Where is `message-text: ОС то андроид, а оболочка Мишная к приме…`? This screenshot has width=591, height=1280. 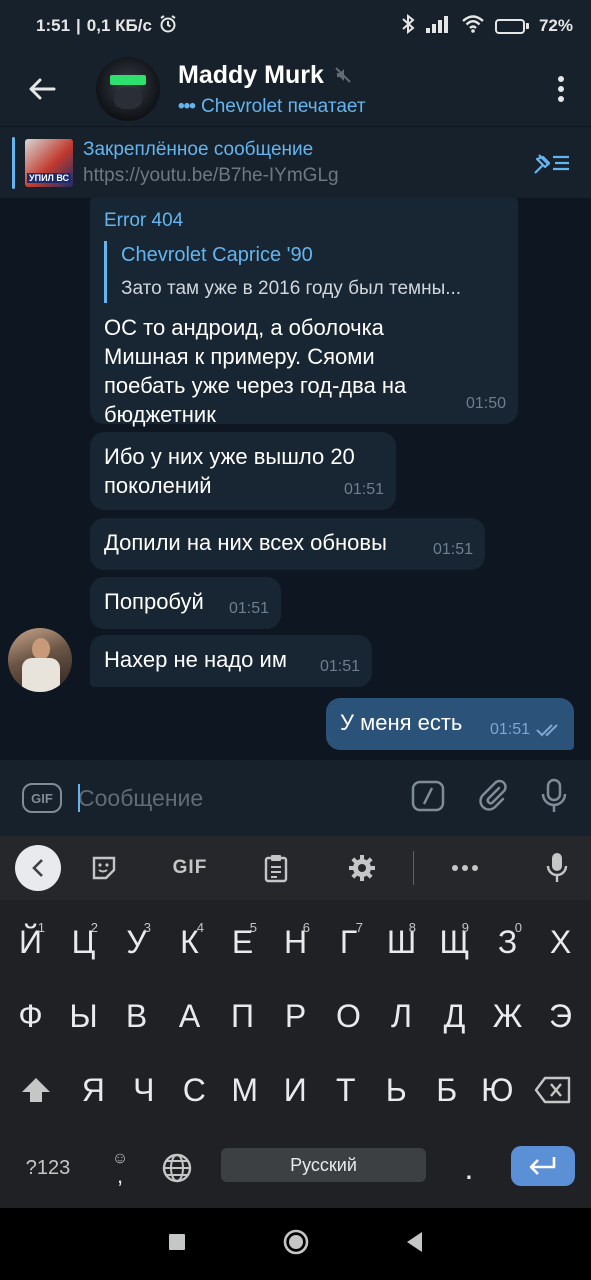
message-text: ОС то андроид, а оболочка Мишная к приме… is located at coordinates (304, 371).